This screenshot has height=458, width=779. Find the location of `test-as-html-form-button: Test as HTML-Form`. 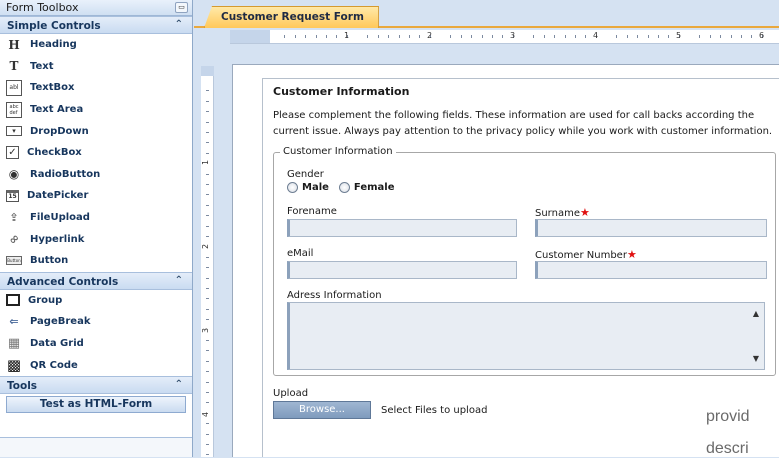

test-as-html-form-button: Test as HTML-Form is located at coordinates (96, 404).